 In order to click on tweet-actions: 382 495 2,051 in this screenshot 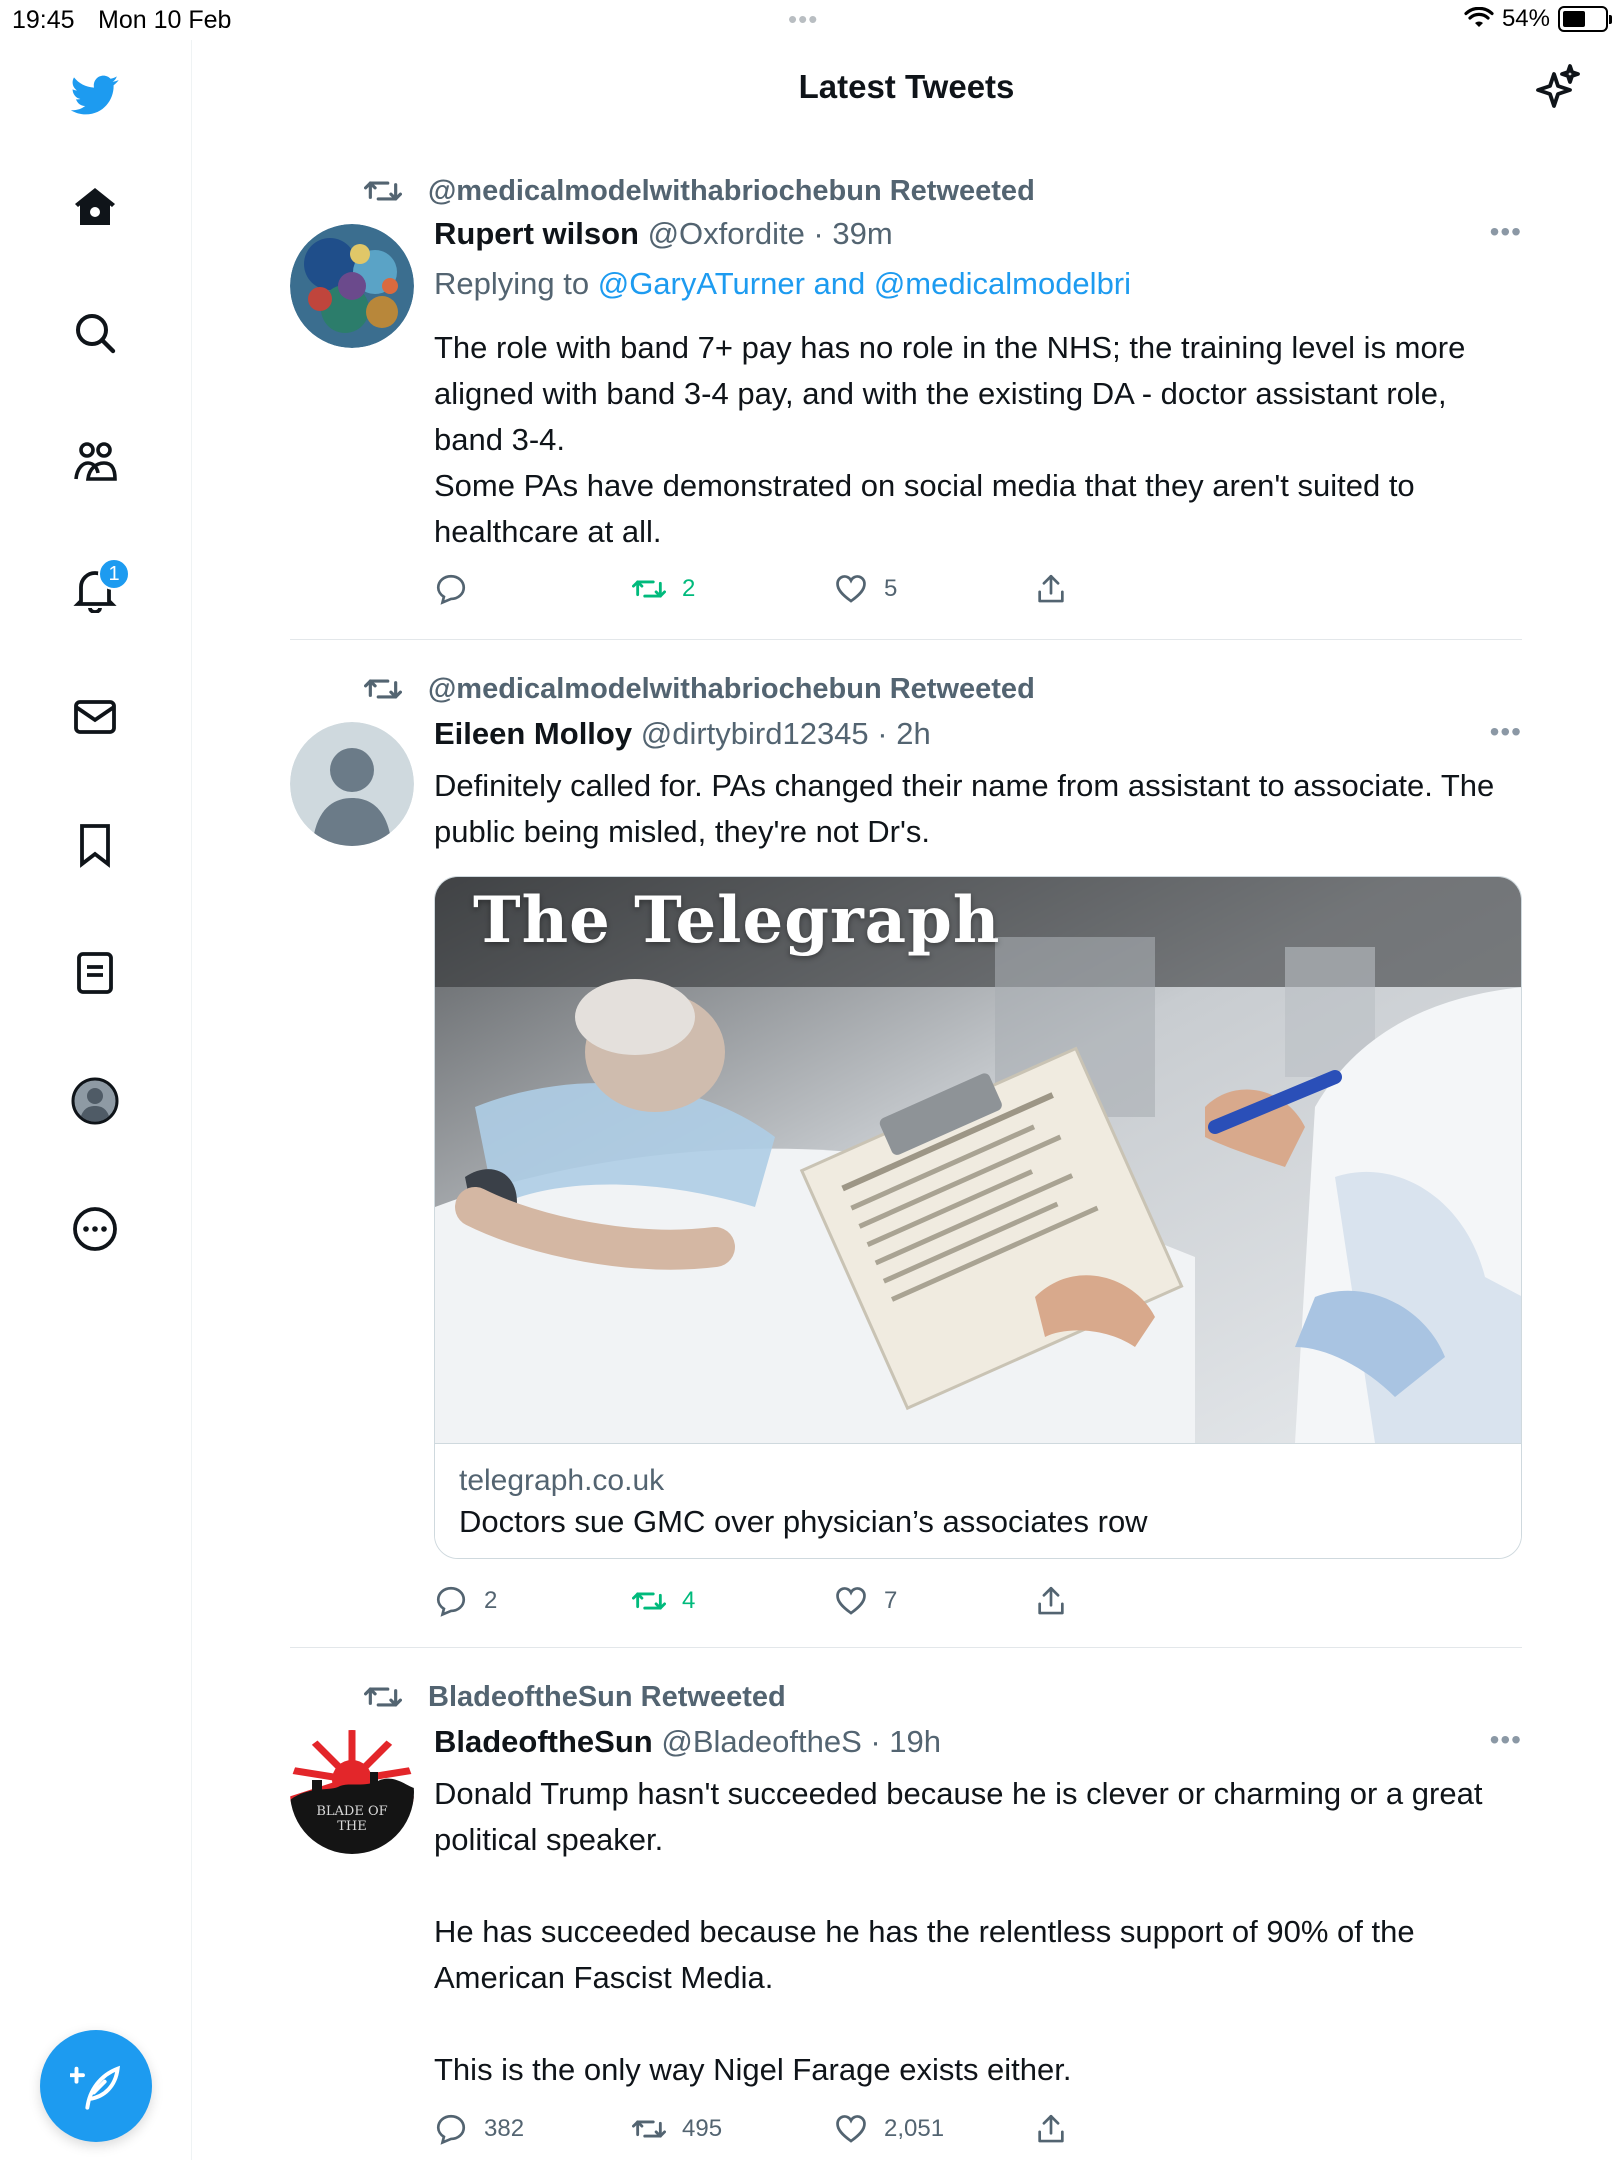, I will do `click(784, 2132)`.